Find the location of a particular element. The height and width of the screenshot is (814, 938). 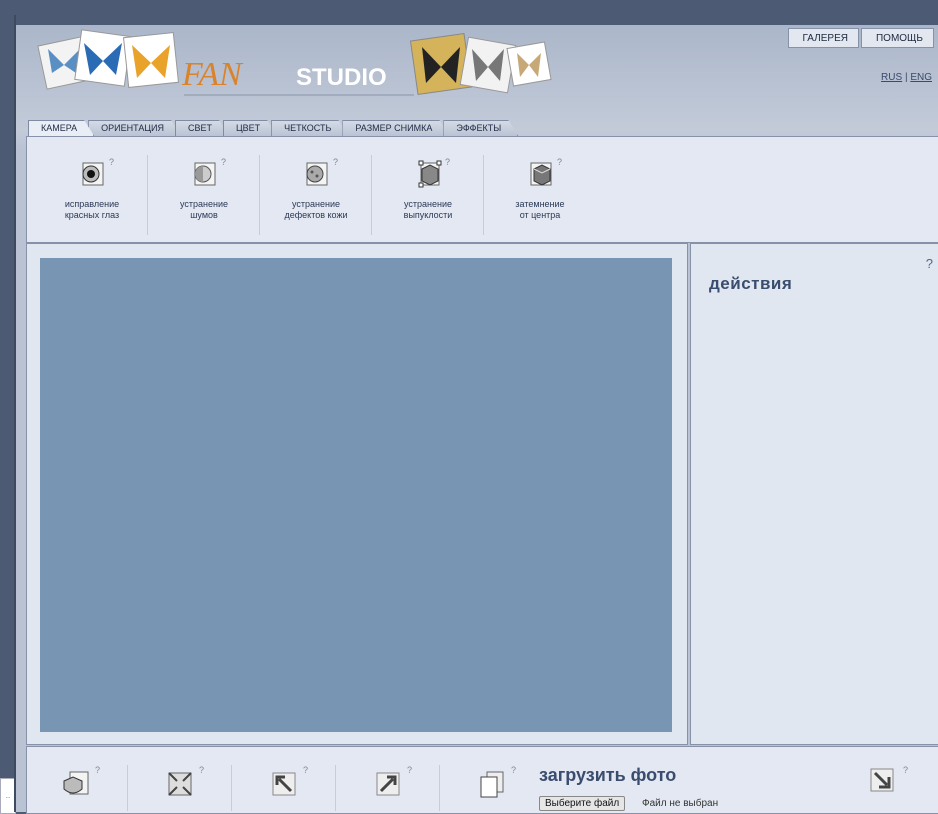

reset-button: ? is located at coordinates (77, 788).